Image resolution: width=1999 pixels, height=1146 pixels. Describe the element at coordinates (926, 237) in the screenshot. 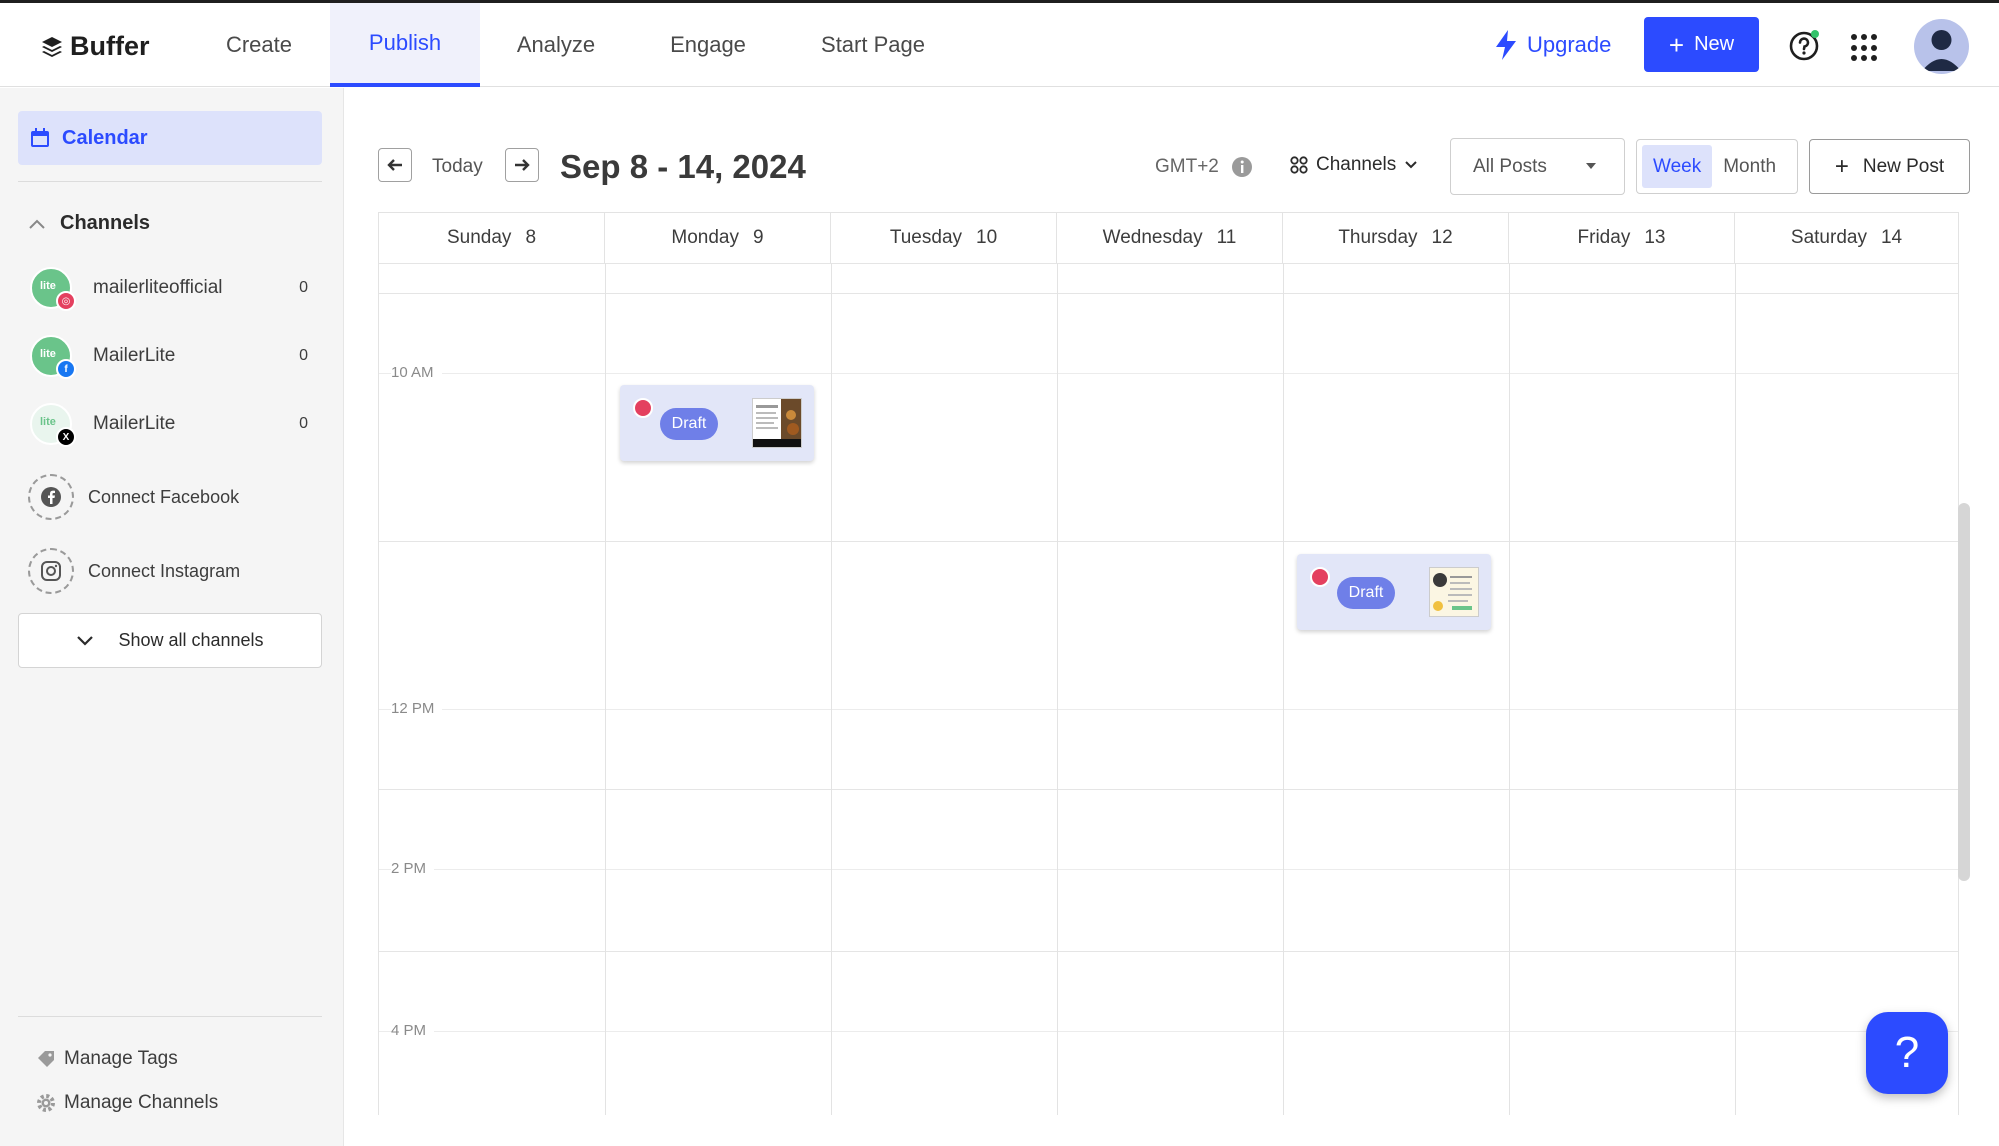

I see `day-name: Tuesday` at that location.